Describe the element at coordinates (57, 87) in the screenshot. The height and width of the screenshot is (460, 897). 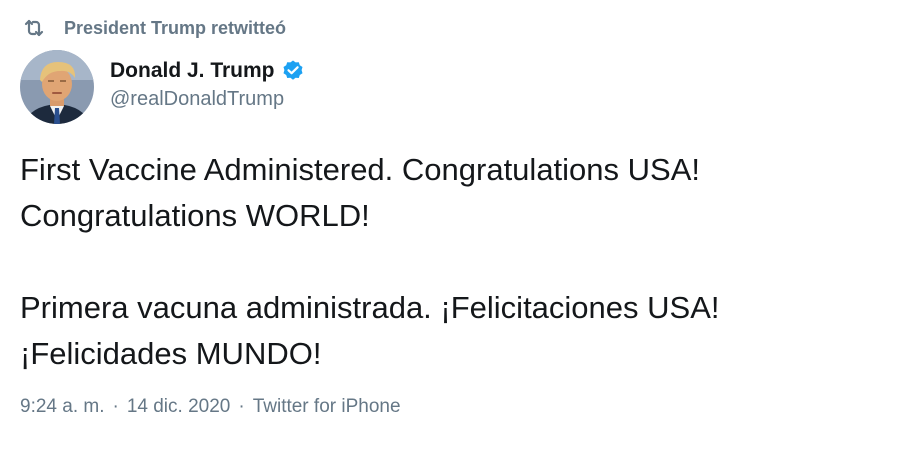
I see `avatar` at that location.